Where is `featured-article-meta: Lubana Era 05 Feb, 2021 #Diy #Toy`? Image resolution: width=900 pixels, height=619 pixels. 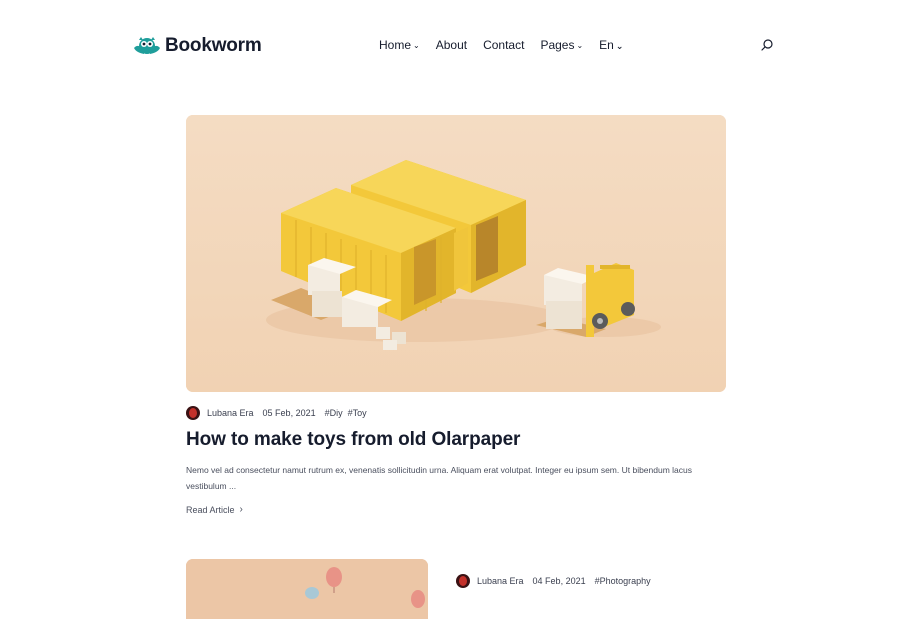 featured-article-meta: Lubana Era 05 Feb, 2021 #Diy #Toy is located at coordinates (279, 413).